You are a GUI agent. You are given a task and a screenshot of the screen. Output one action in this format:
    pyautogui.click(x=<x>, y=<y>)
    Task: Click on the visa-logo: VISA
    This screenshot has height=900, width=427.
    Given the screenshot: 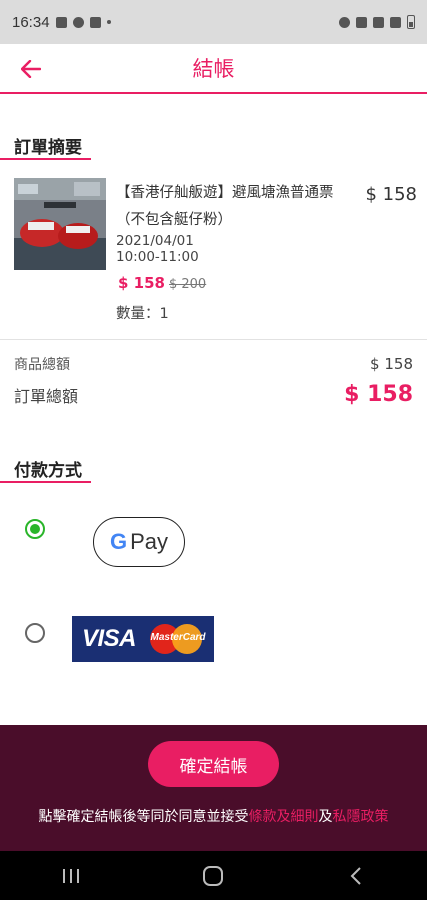 What is the action you would take?
    pyautogui.click(x=109, y=638)
    